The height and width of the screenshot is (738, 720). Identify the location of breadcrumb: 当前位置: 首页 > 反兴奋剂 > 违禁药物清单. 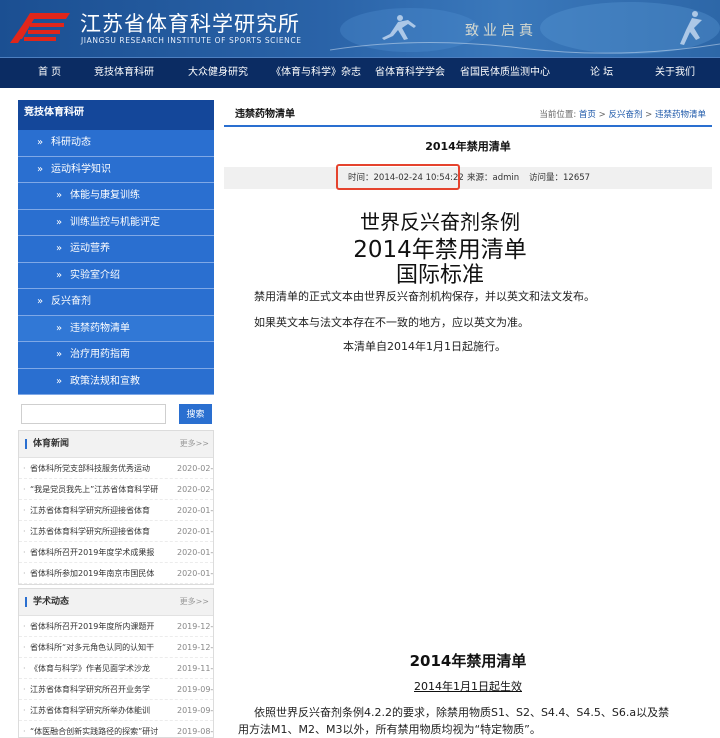
(622, 115).